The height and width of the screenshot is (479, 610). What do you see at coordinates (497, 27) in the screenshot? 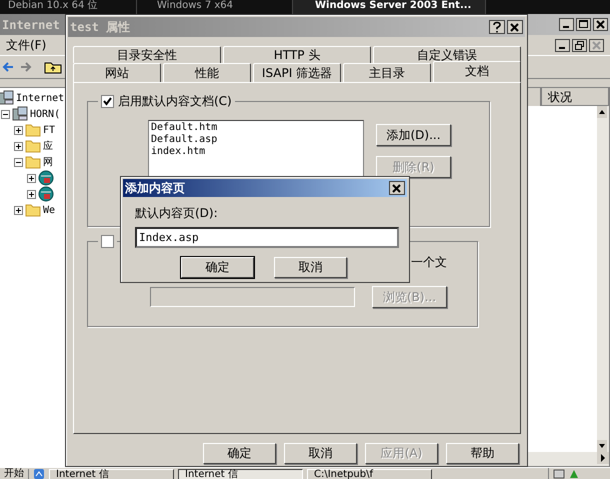
I see `help-icon` at bounding box center [497, 27].